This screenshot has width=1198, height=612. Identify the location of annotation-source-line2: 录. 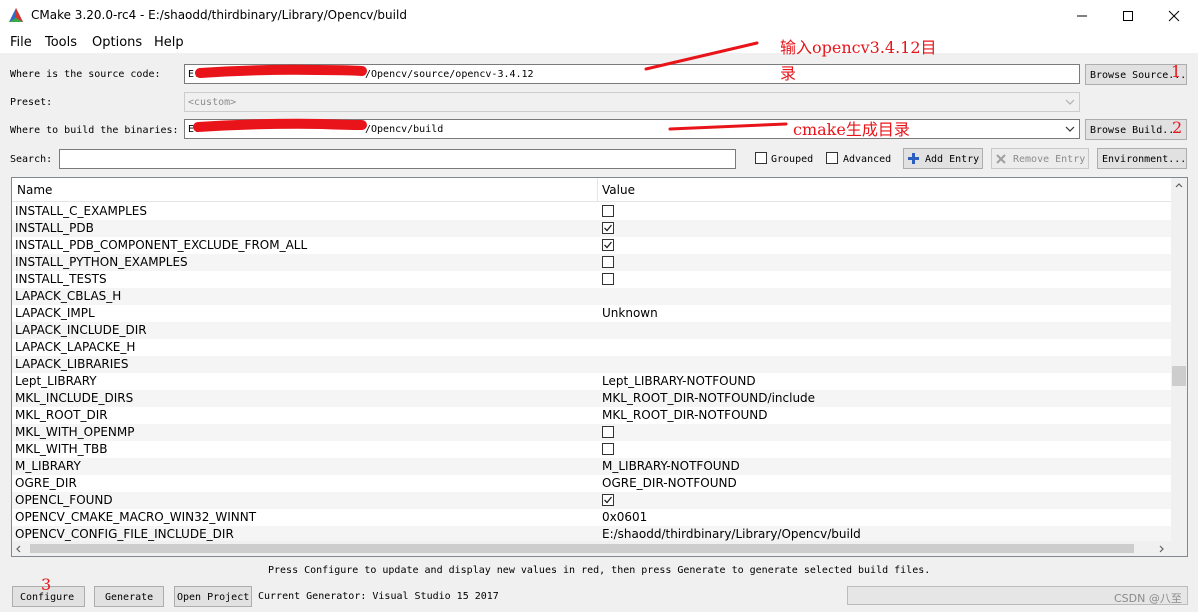
(788, 73).